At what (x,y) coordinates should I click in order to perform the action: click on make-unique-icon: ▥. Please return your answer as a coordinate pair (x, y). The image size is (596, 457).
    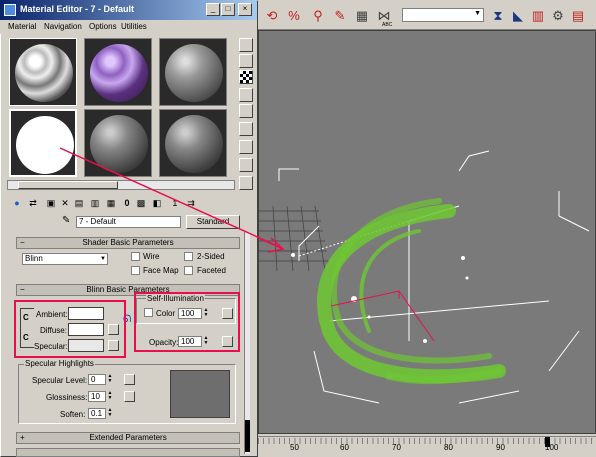
    Looking at the image, I should click on (95, 204).